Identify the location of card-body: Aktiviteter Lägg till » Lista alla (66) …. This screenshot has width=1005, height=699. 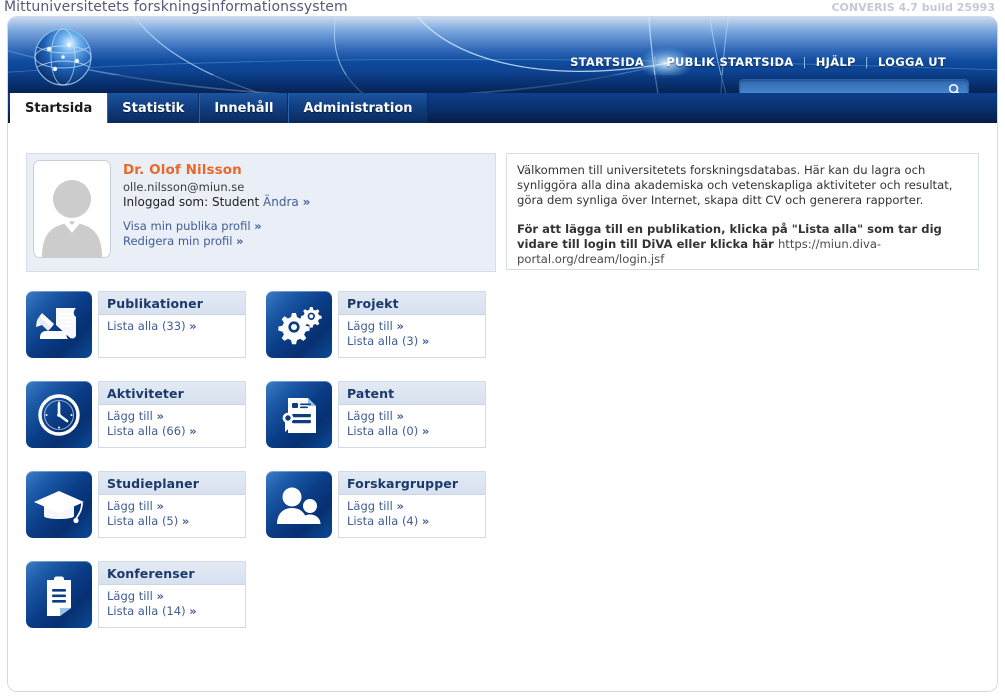
(172, 414).